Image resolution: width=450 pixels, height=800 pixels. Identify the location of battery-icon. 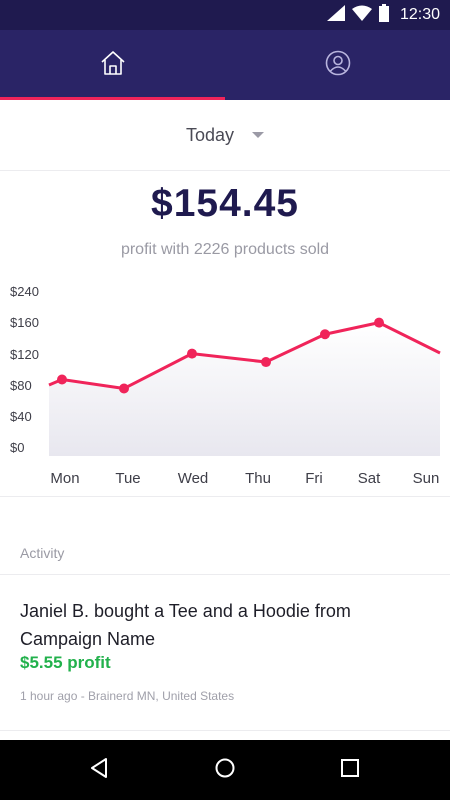
(383, 15).